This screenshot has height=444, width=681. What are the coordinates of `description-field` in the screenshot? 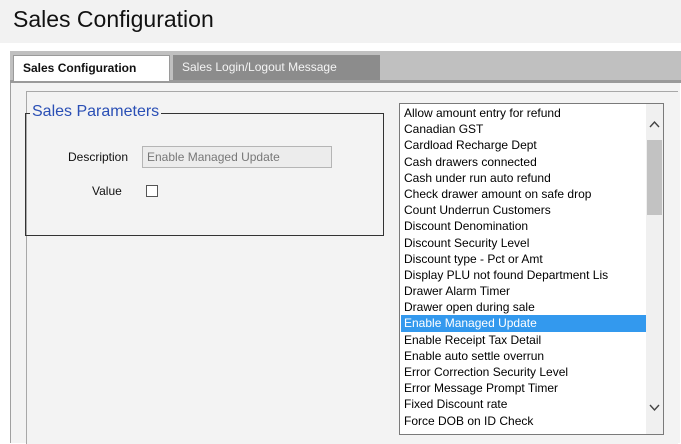 It's located at (237, 157).